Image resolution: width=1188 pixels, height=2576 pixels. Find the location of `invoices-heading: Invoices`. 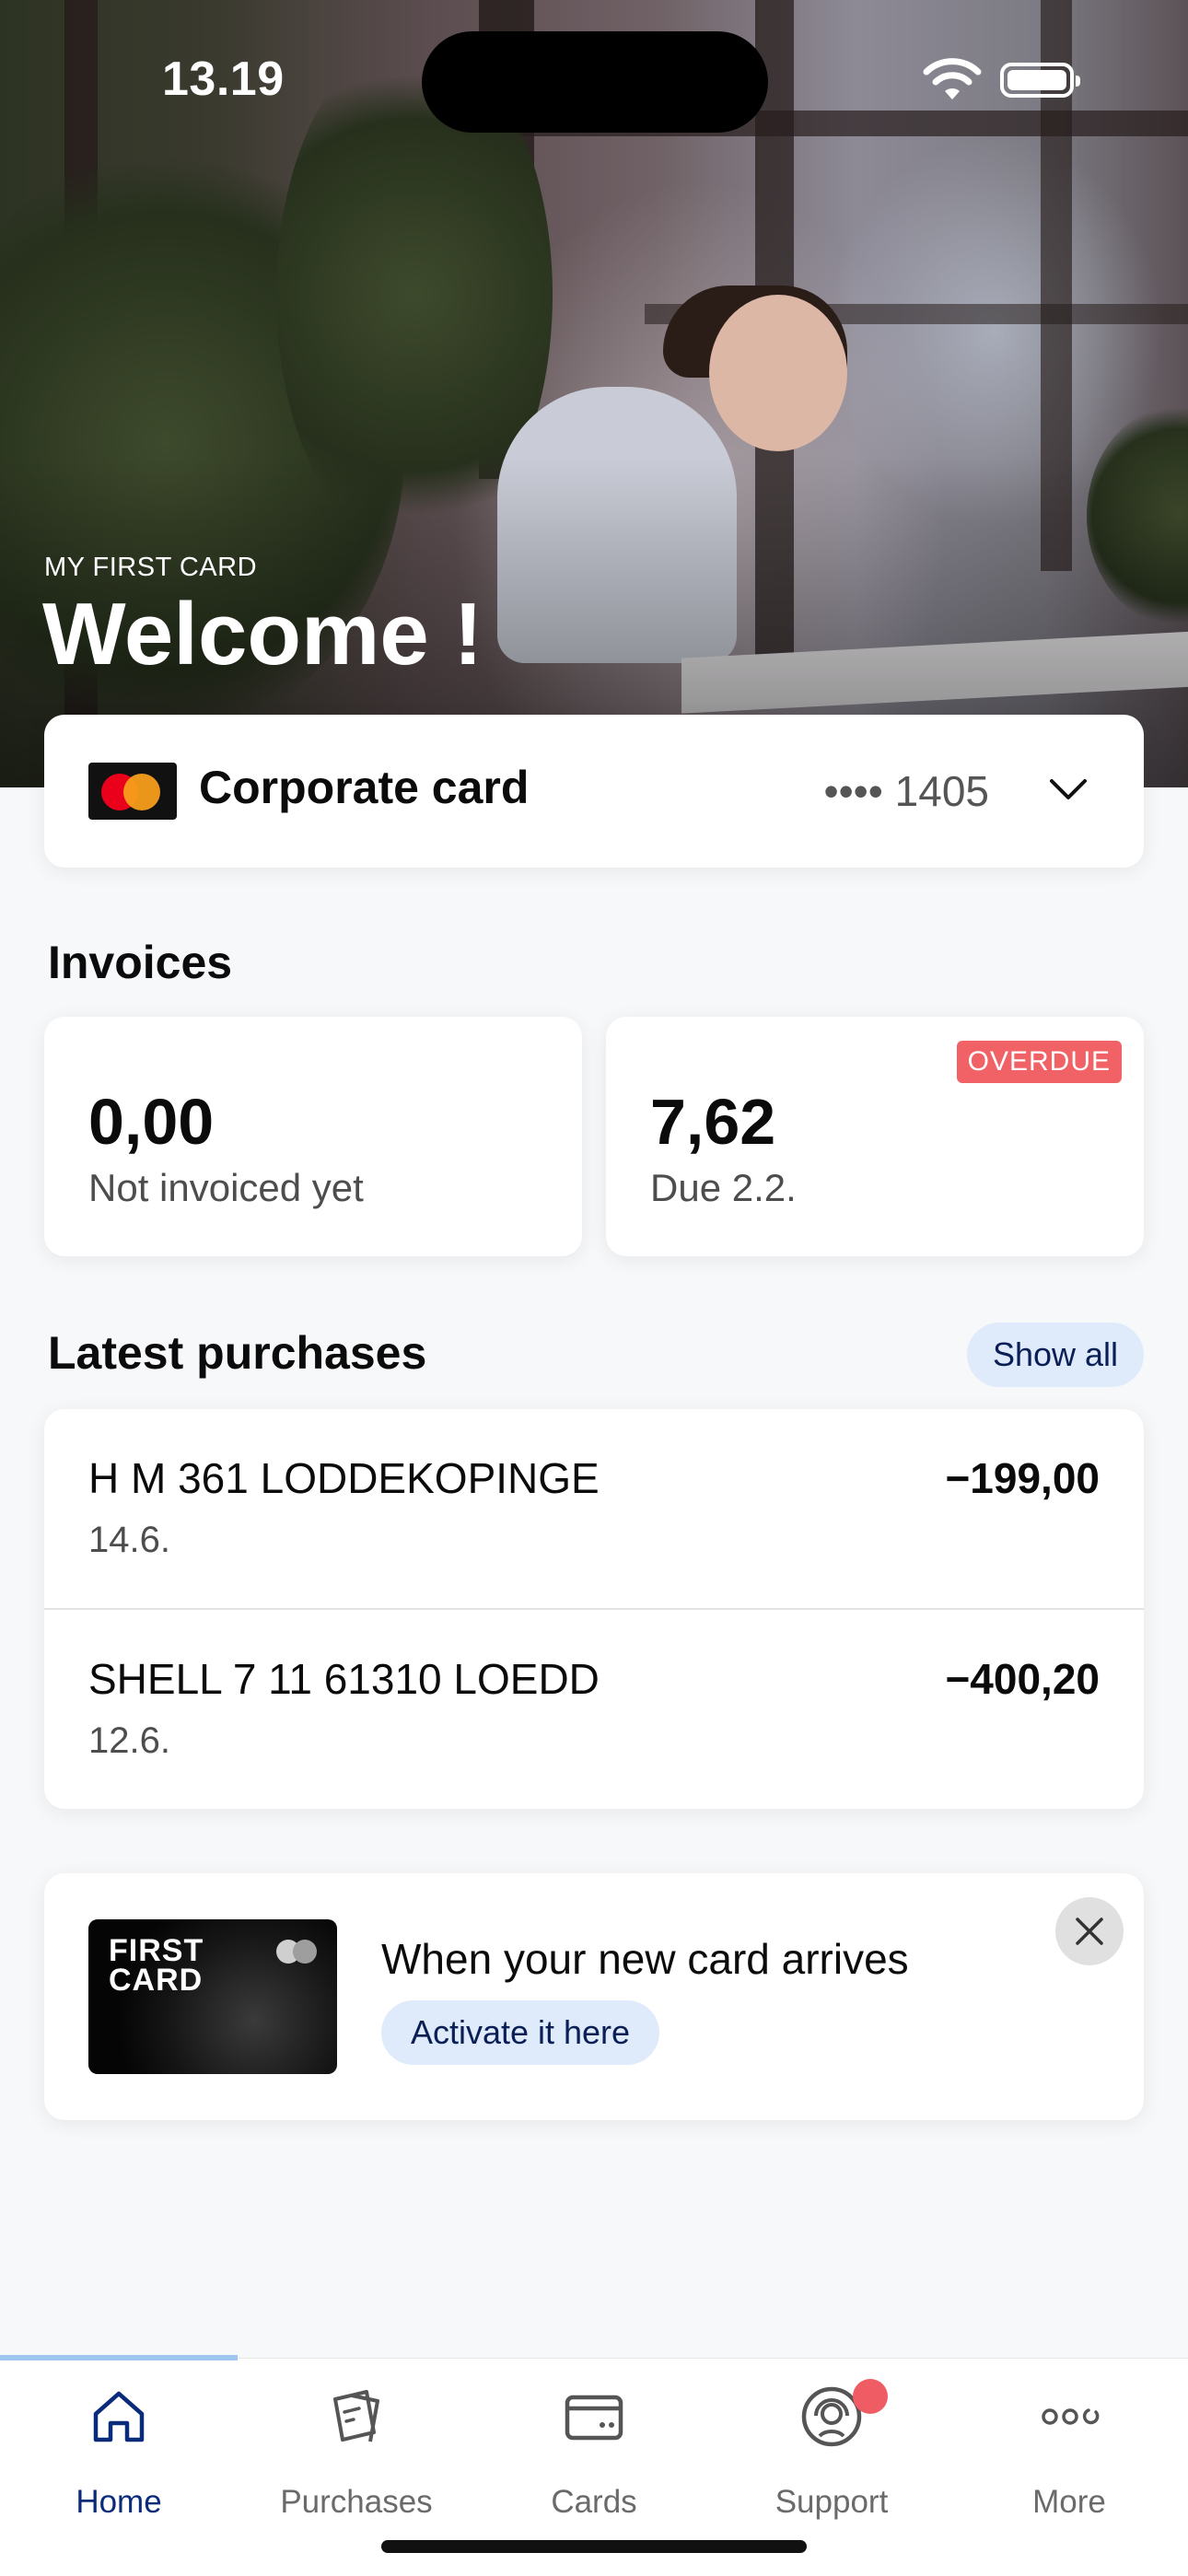

invoices-heading: Invoices is located at coordinates (140, 963).